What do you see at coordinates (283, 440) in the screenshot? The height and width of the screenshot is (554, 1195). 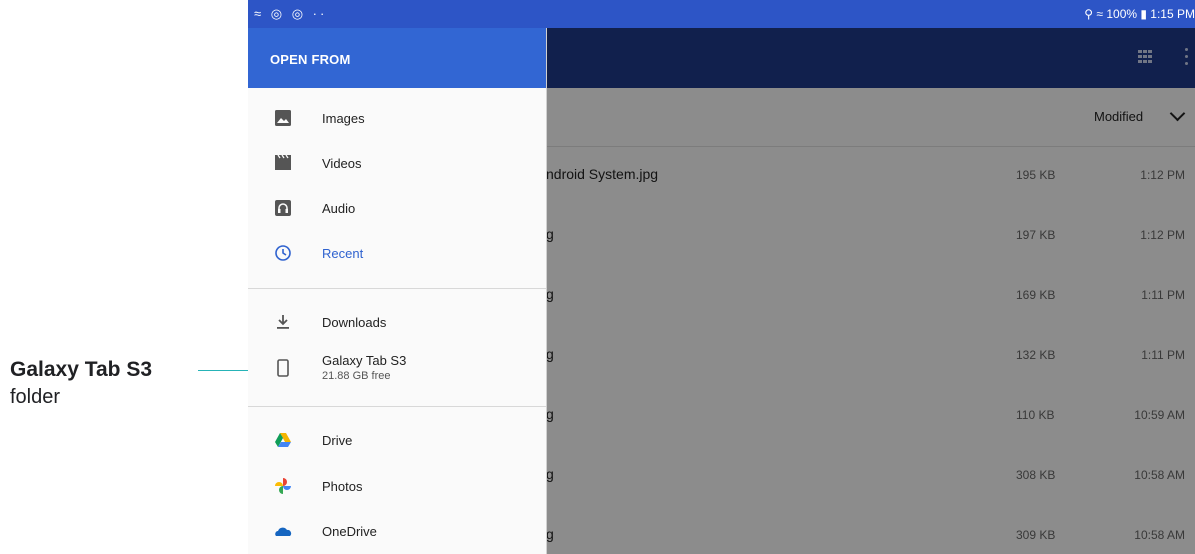 I see `drive-icon` at bounding box center [283, 440].